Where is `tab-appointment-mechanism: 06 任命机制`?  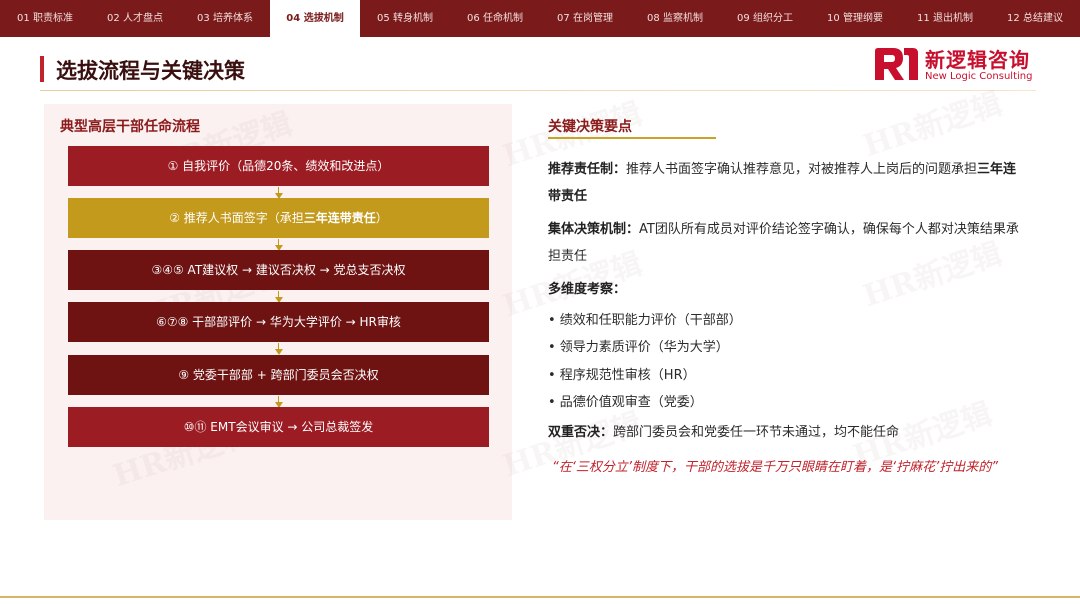
tab-appointment-mechanism: 06 任命机制 is located at coordinates (495, 18).